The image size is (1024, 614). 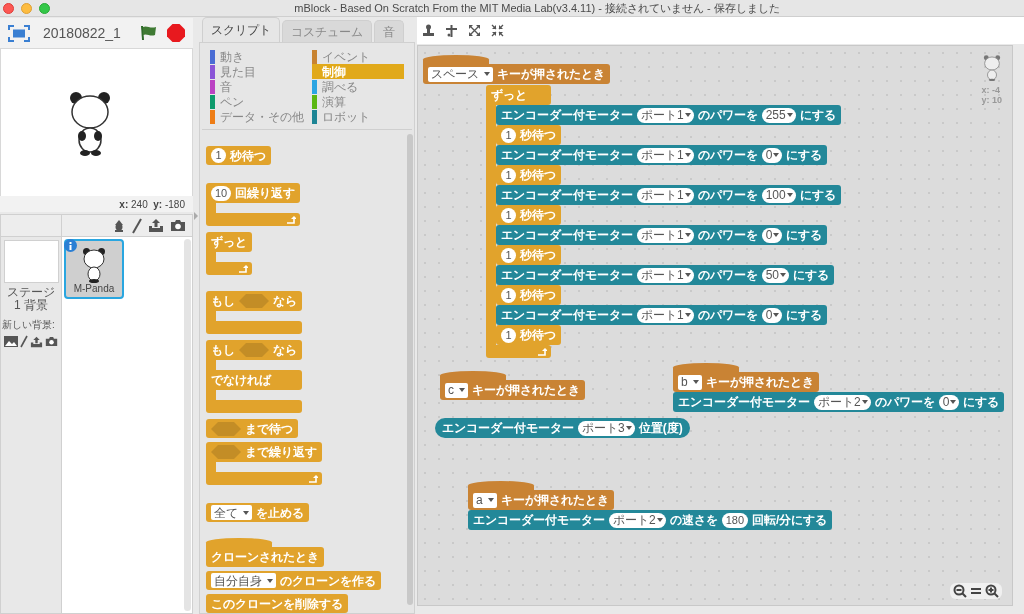 I want to click on dropdown-input: 255, so click(x=778, y=115).